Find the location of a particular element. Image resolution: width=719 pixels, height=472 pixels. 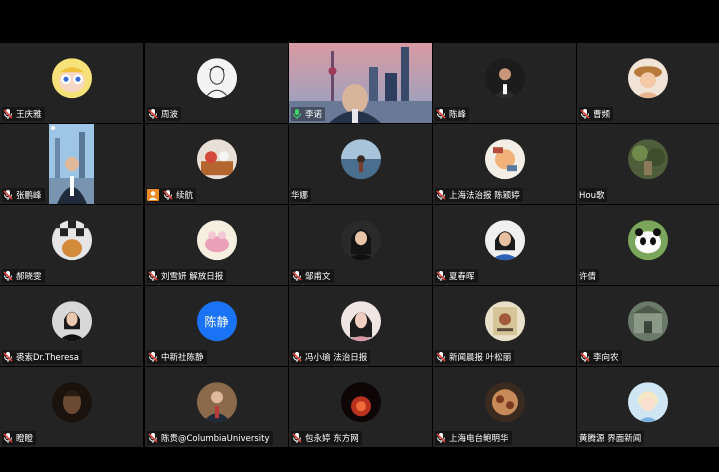

name-tag: 夏春晖 is located at coordinates (456, 276).